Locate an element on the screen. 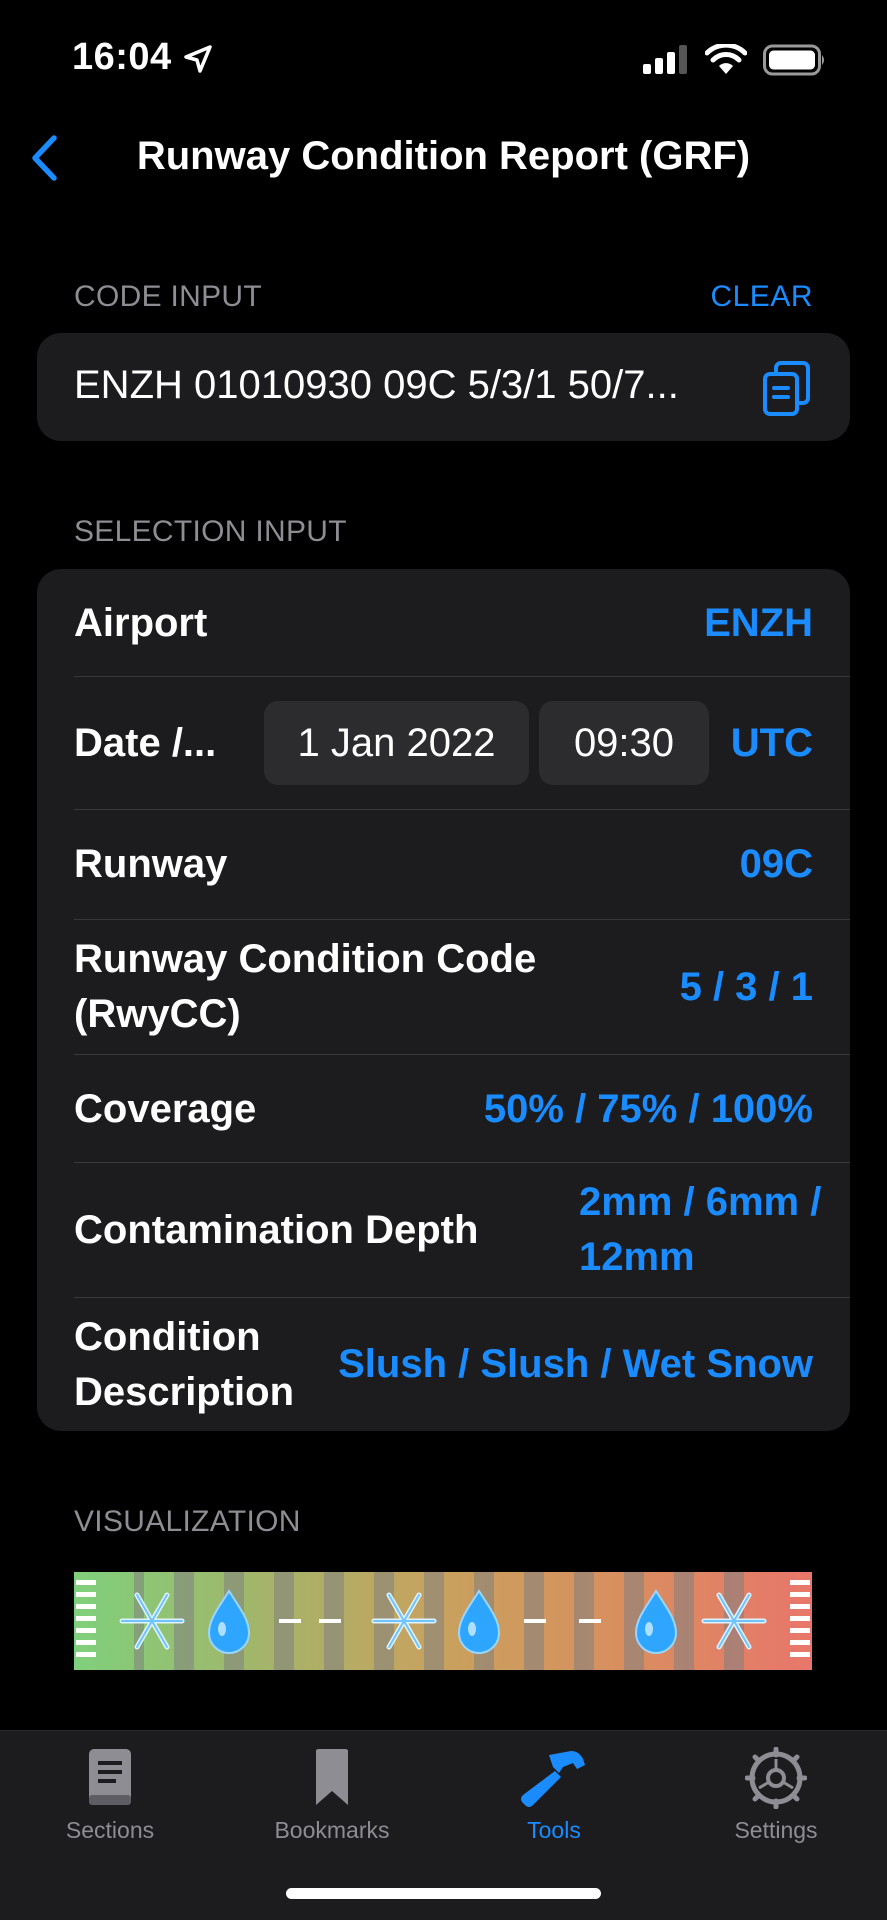 This screenshot has height=1920, width=887. coverage-row: Coverage 50% / 75% / 100% is located at coordinates (462, 1109).